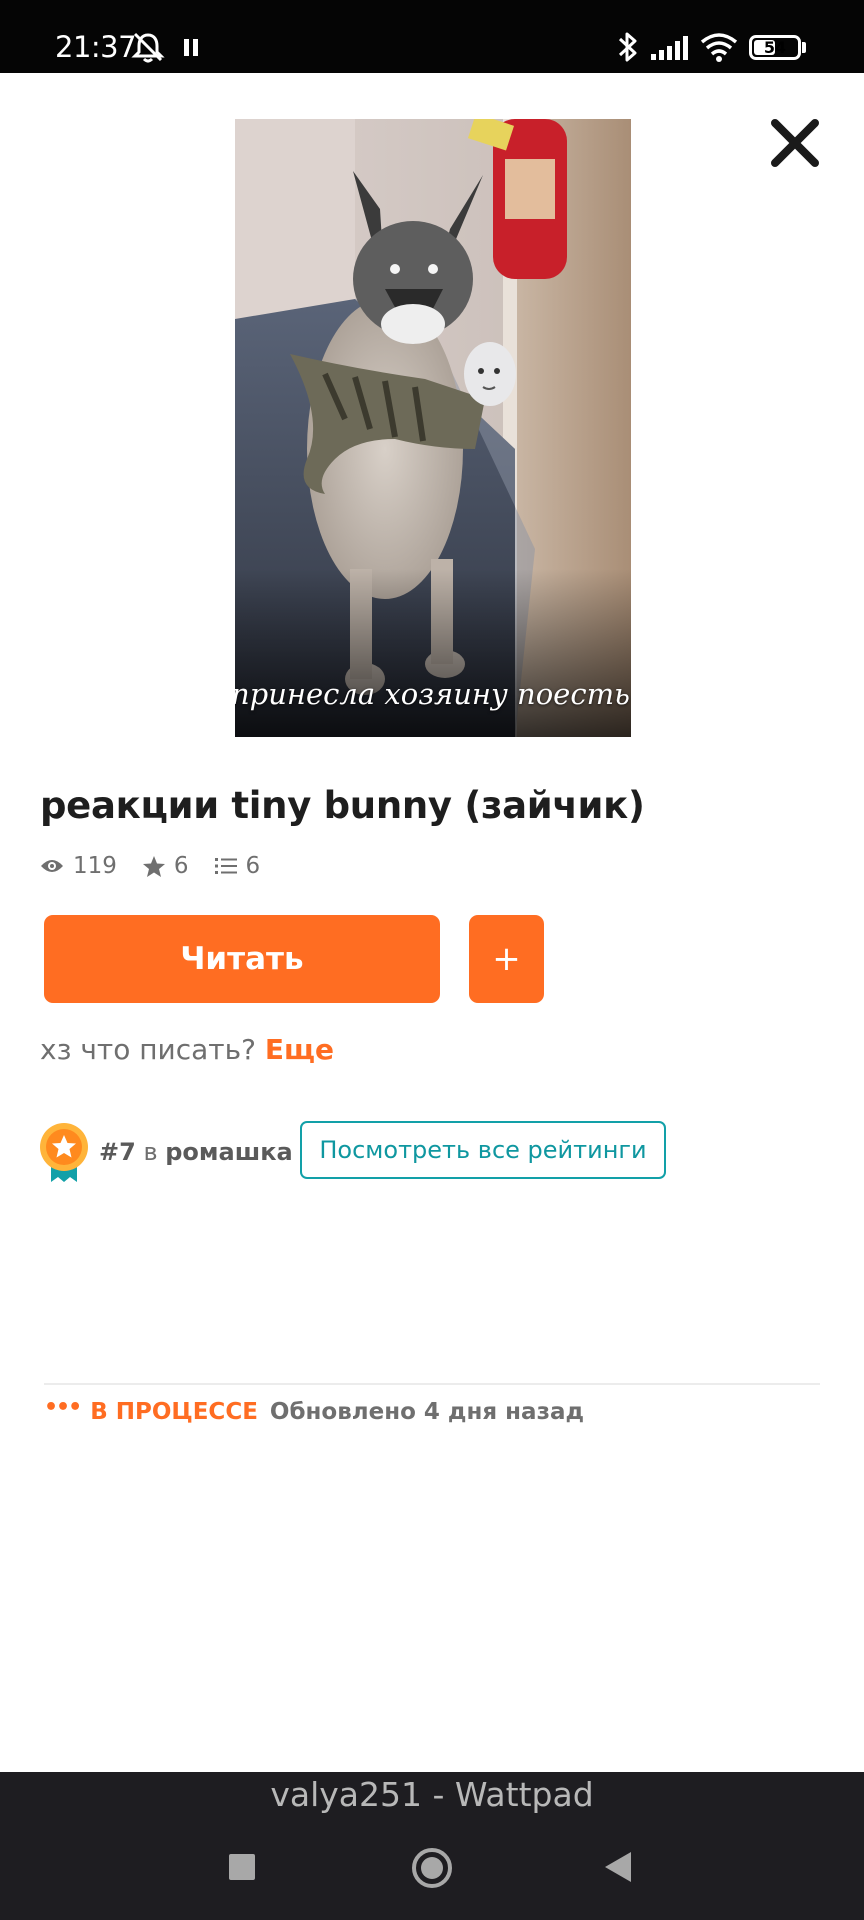 The width and height of the screenshot is (864, 1920). I want to click on status-time: 21:37, so click(96, 47).